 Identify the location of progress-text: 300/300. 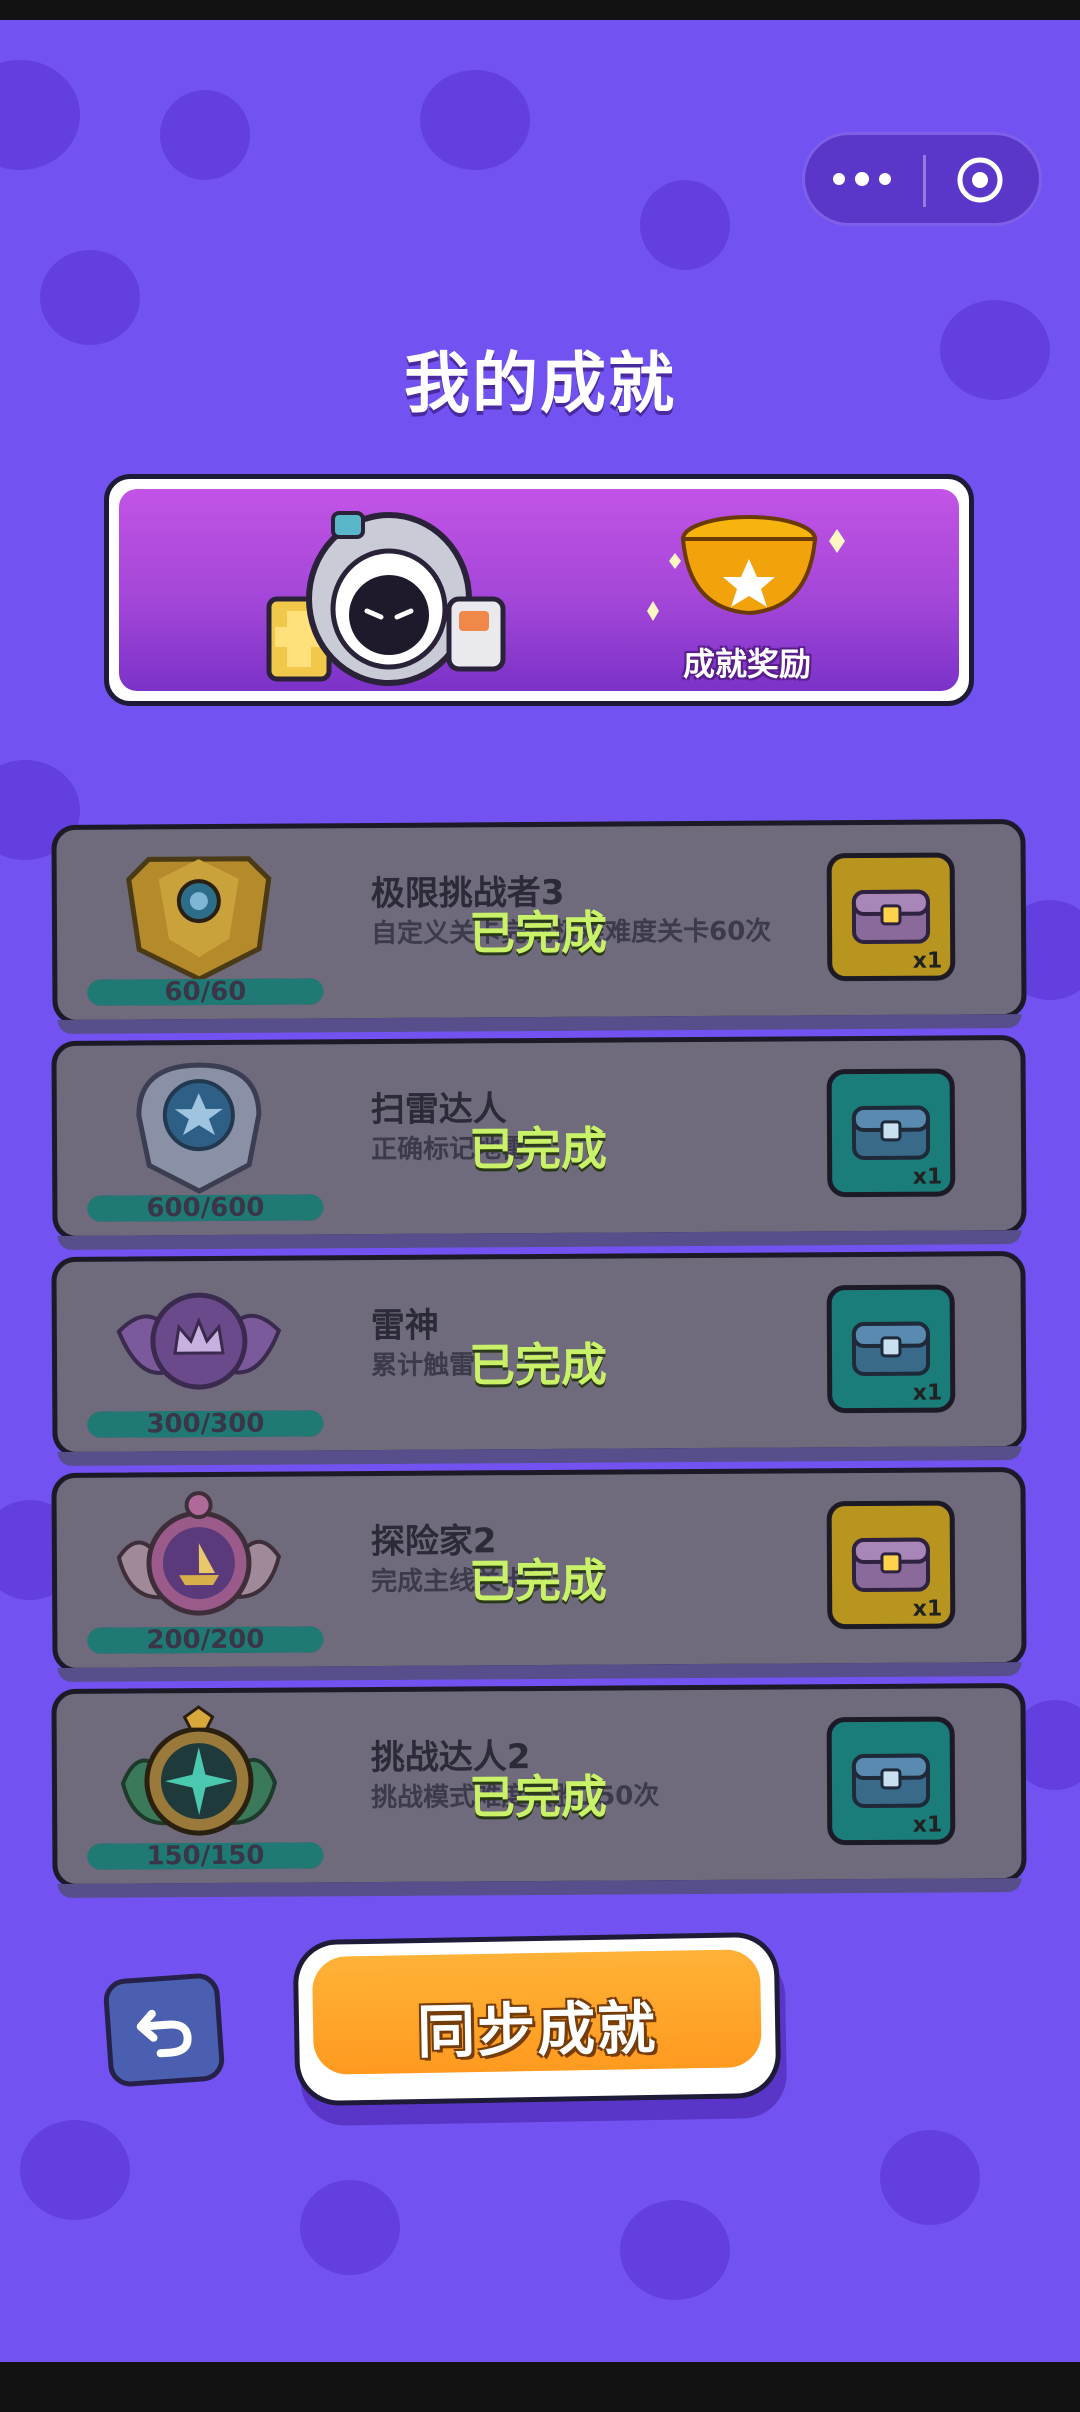
(205, 1424).